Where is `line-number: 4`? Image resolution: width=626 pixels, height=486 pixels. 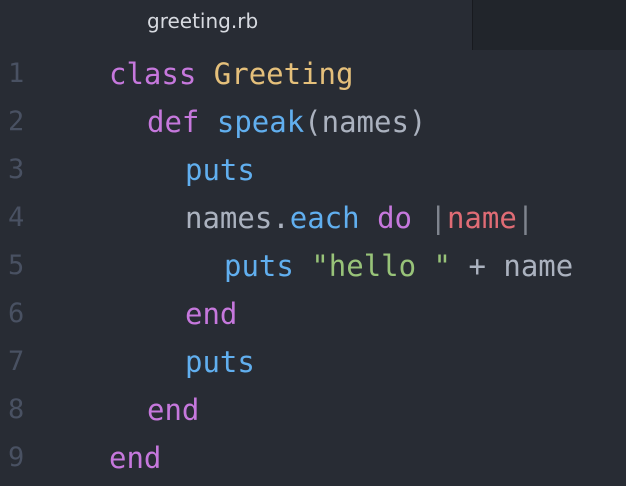
line-number: 4 is located at coordinates (16, 217).